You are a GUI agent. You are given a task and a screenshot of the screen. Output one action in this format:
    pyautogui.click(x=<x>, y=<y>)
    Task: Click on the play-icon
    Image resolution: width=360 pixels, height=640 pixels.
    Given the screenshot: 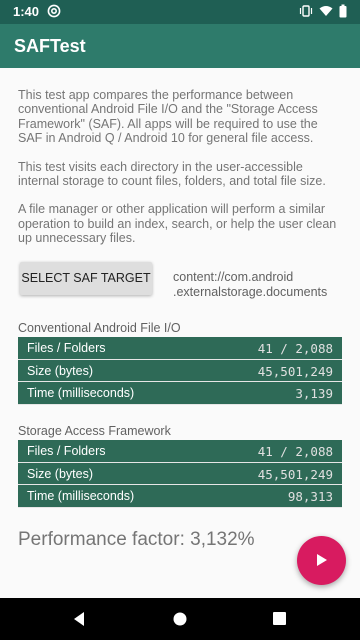 What is the action you would take?
    pyautogui.click(x=322, y=560)
    